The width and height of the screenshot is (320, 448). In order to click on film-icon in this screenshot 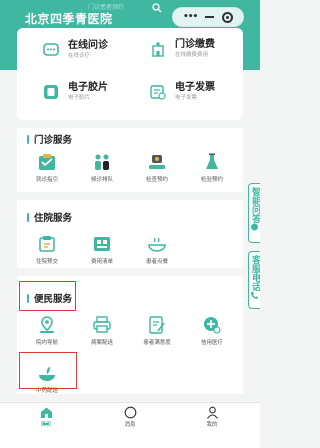, I will do `click(51, 92)`.